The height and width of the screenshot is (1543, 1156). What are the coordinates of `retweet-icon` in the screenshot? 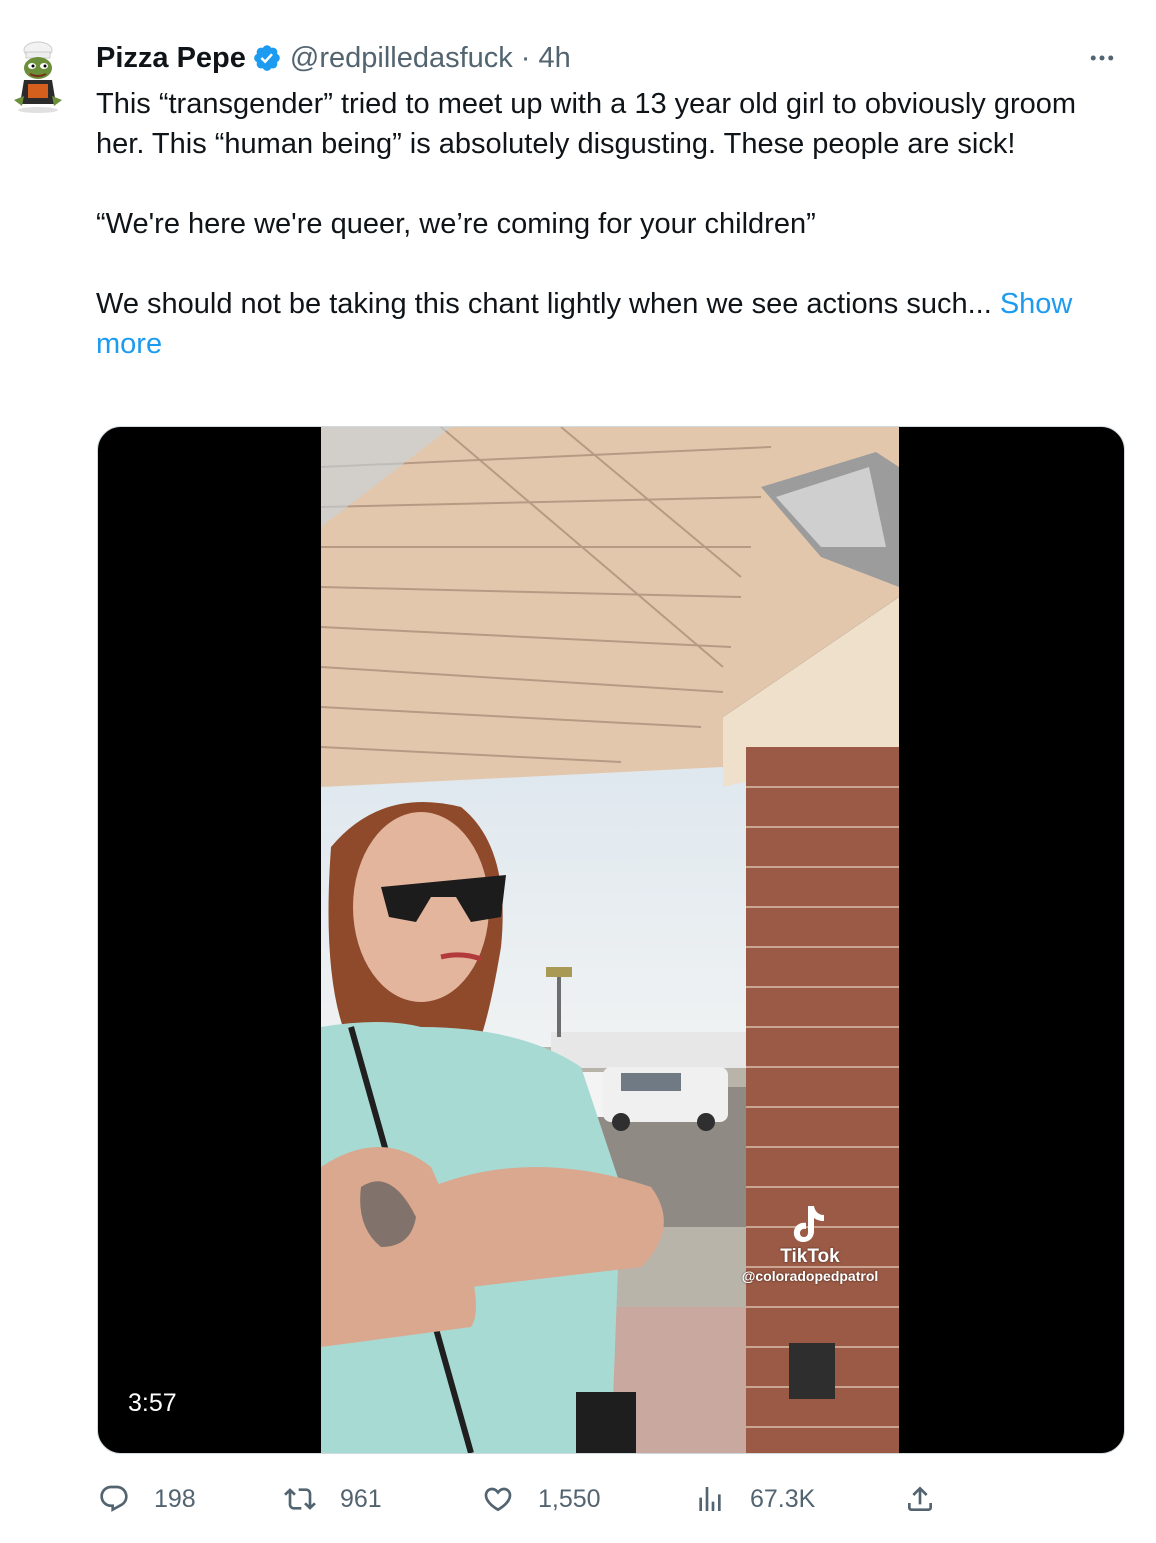 It's located at (300, 1499).